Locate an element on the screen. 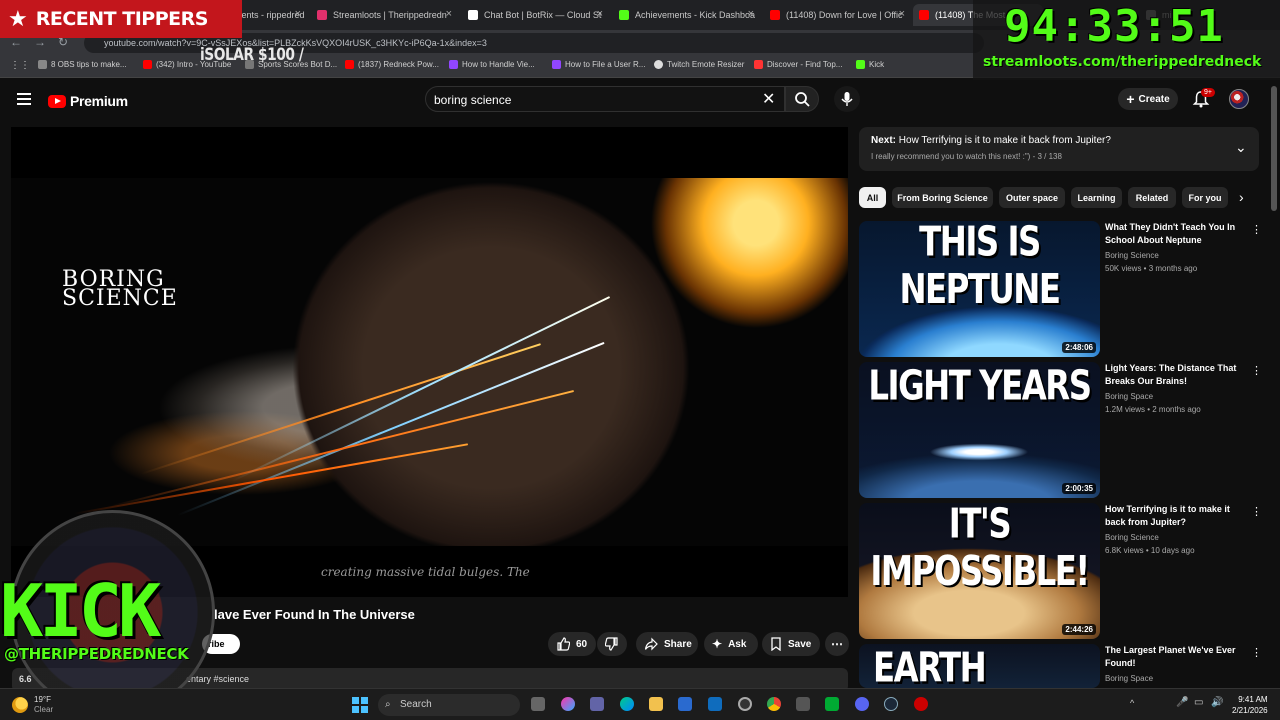 The width and height of the screenshot is (1280, 720). thumbs-down-icon is located at coordinates (611, 644).